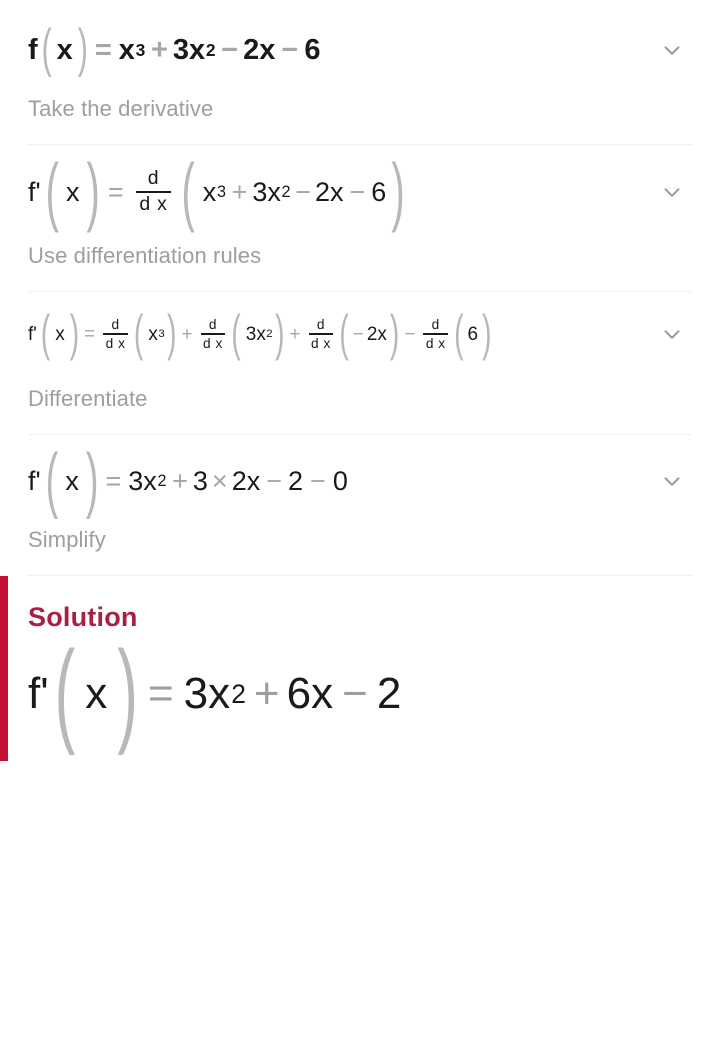 This screenshot has width=720, height=1046. Describe the element at coordinates (672, 481) in the screenshot. I see `step-4-chevron-down-icon` at that location.